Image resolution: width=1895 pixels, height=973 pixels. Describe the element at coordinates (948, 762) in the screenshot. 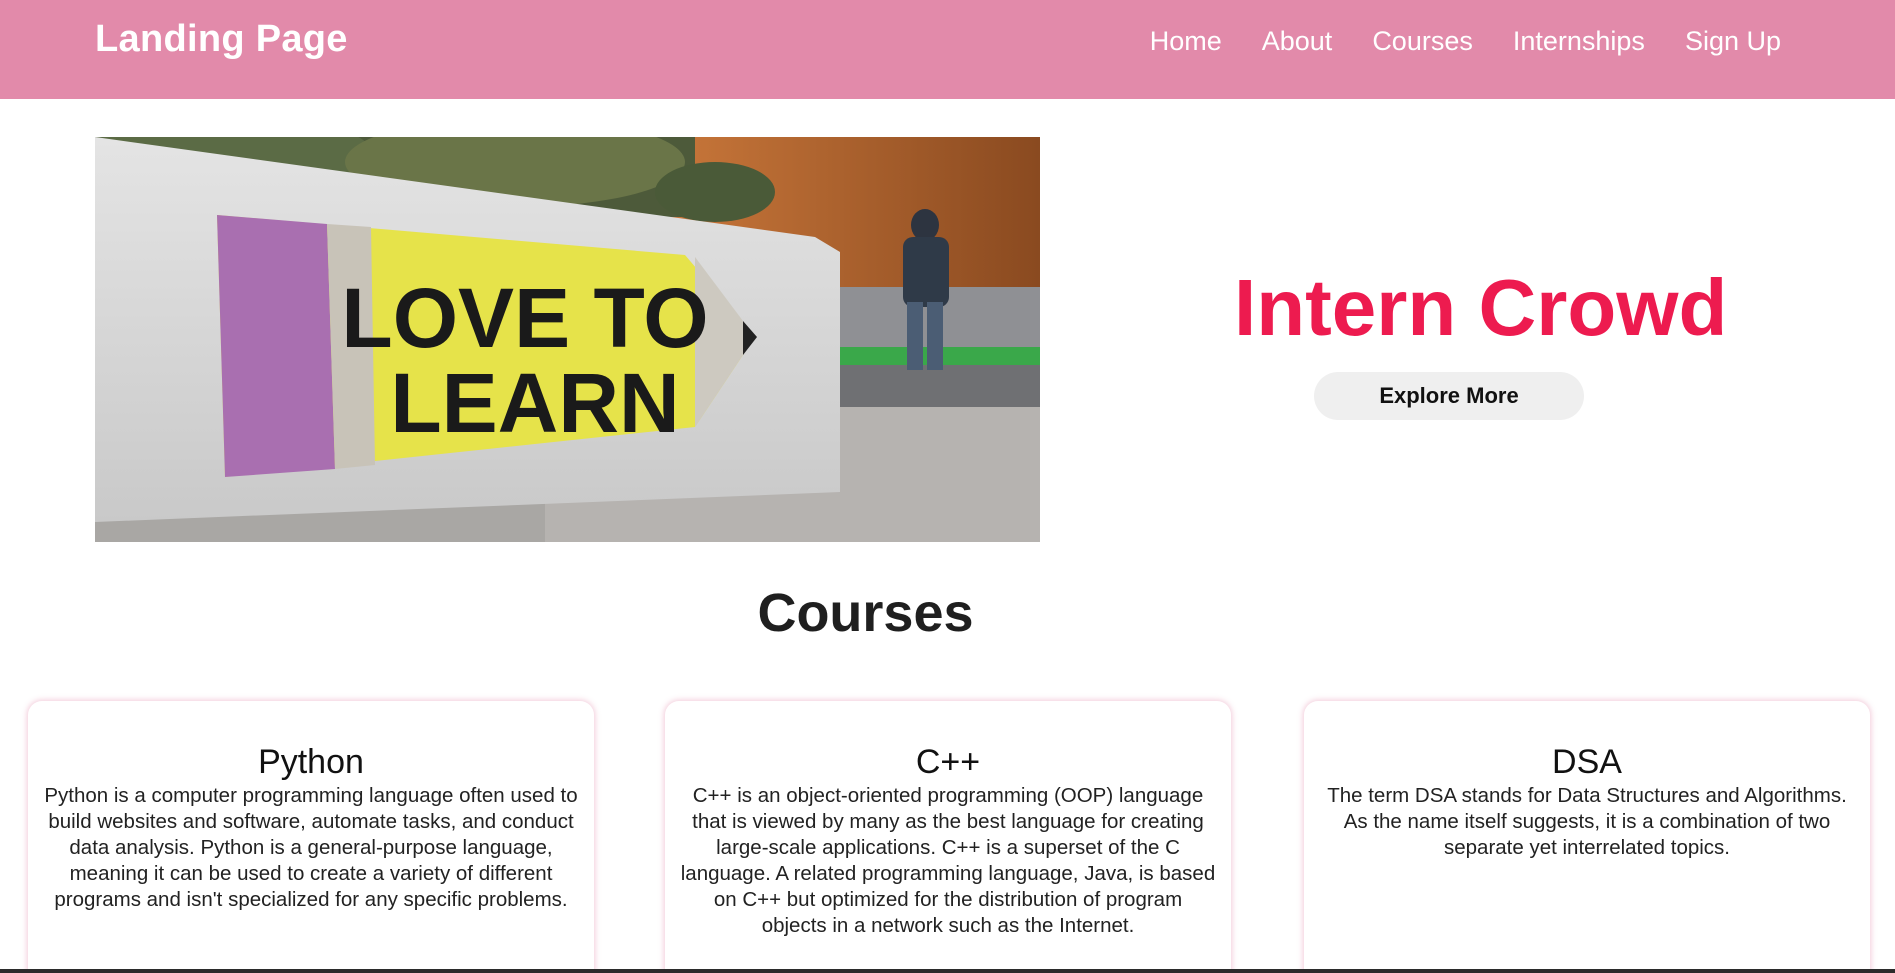

I see `course-title: C++` at that location.